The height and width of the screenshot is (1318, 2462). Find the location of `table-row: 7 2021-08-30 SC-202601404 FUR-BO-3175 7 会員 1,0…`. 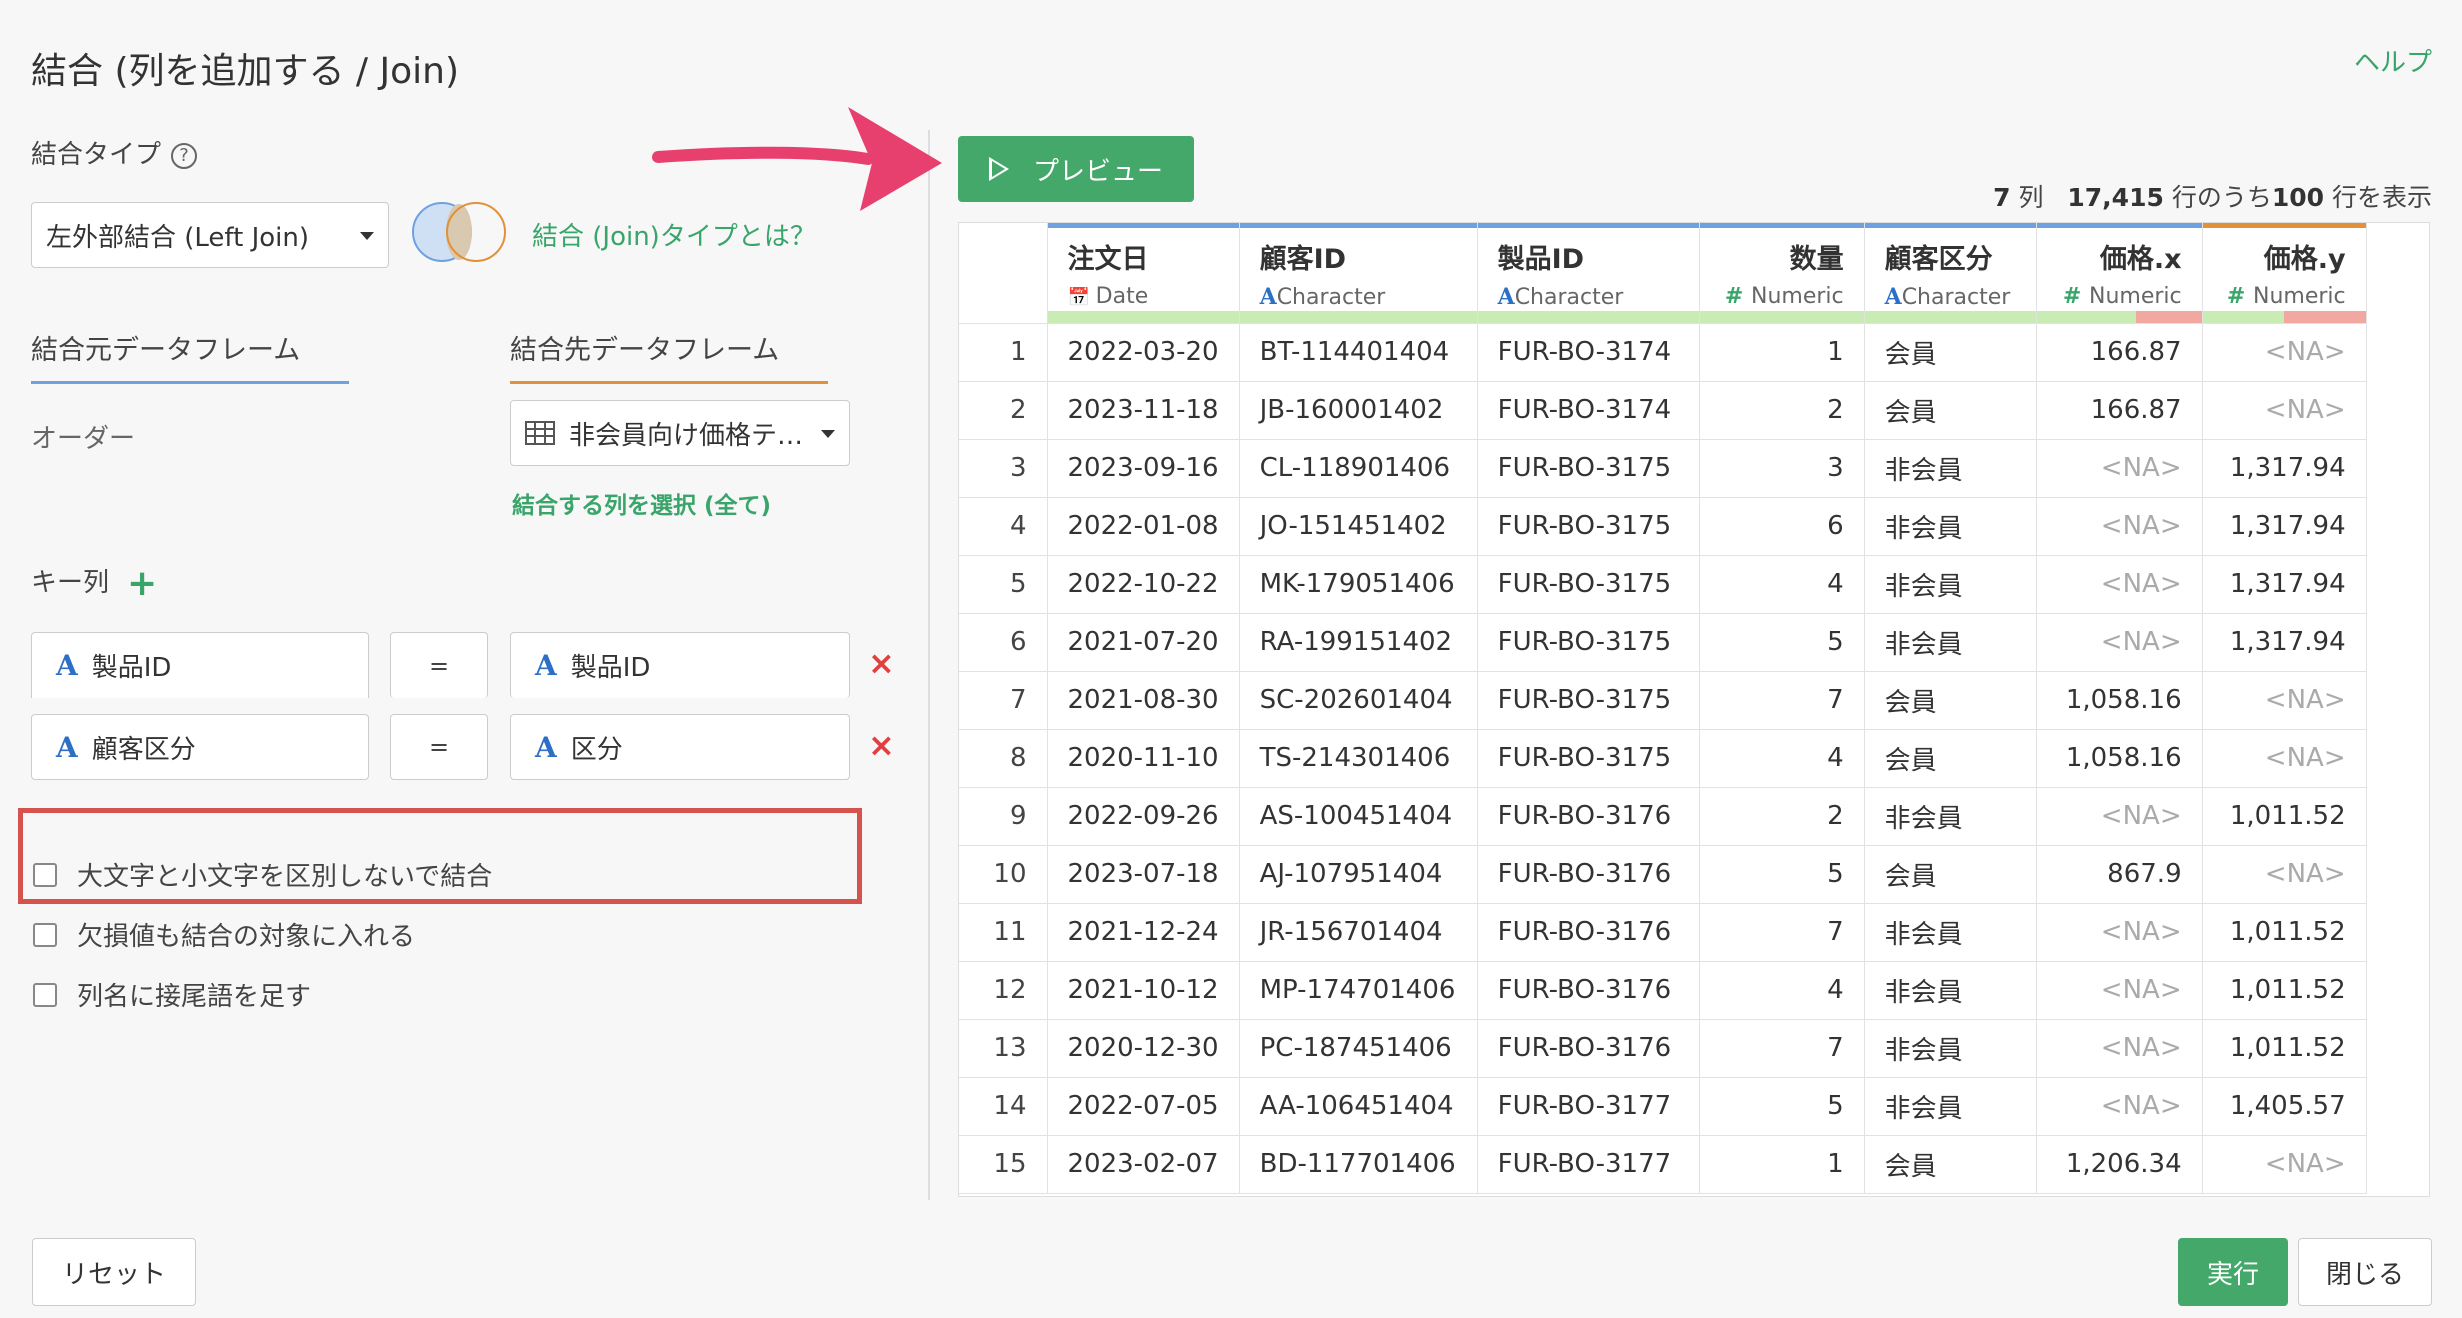

table-row: 7 2021-08-30 SC-202601404 FUR-BO-3175 7 会員 1,0… is located at coordinates (1663, 700).